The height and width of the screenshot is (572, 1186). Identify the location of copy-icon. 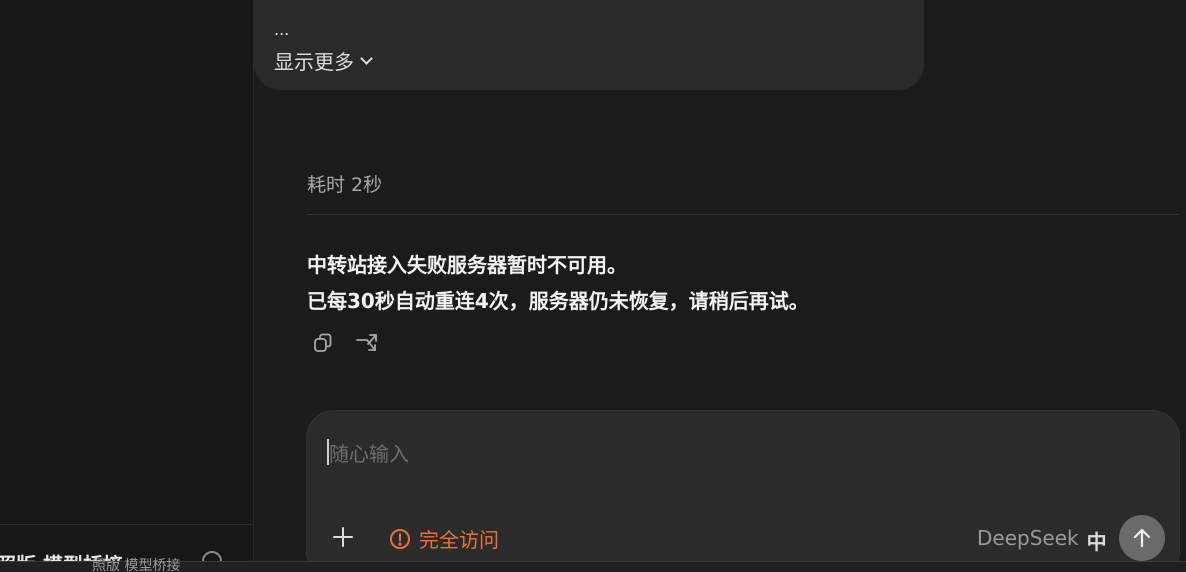
(323, 342).